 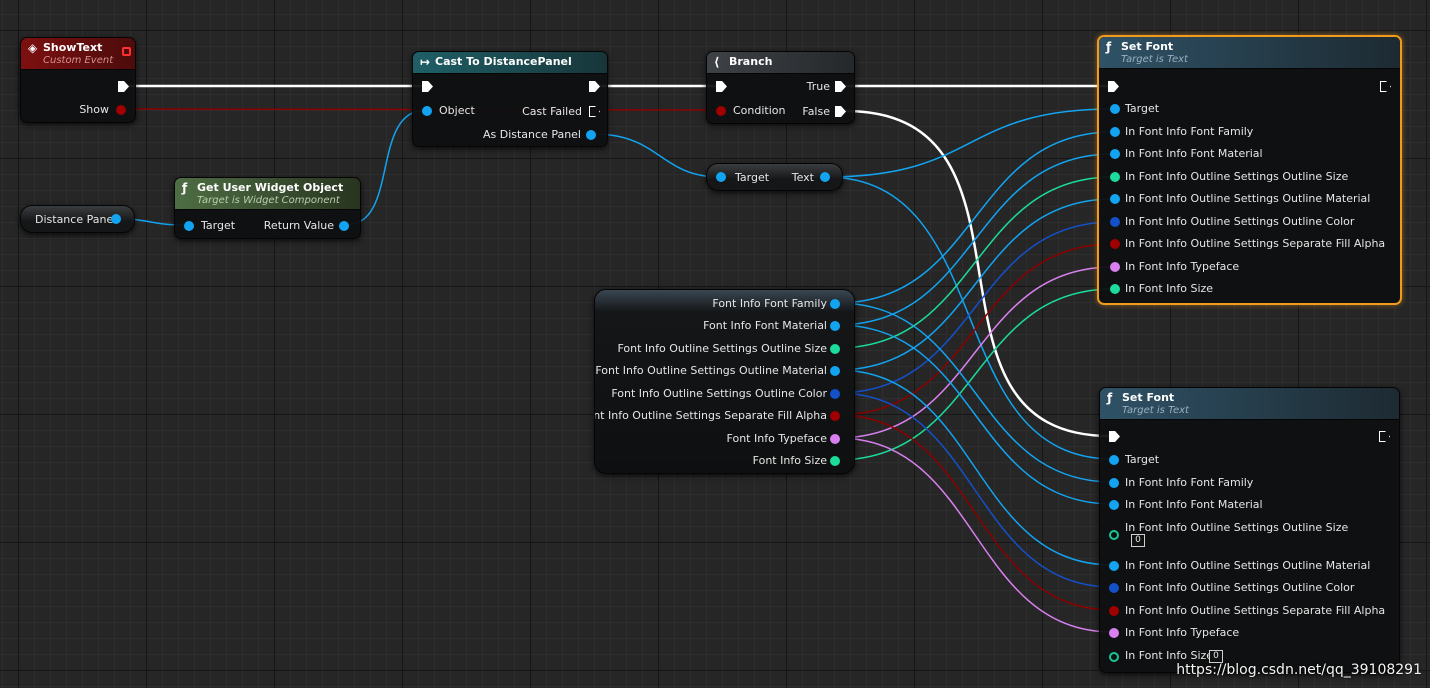 What do you see at coordinates (969, 143) in the screenshot?
I see `wire-text-to-target1` at bounding box center [969, 143].